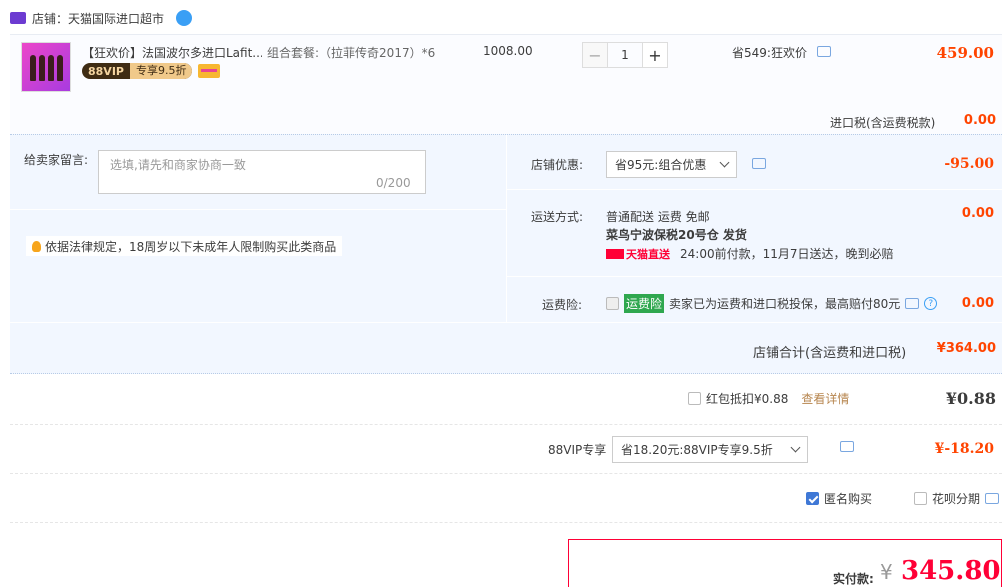 The height and width of the screenshot is (587, 1002). I want to click on shop-name: 店铺：天猫国际进口超市, so click(98, 18).